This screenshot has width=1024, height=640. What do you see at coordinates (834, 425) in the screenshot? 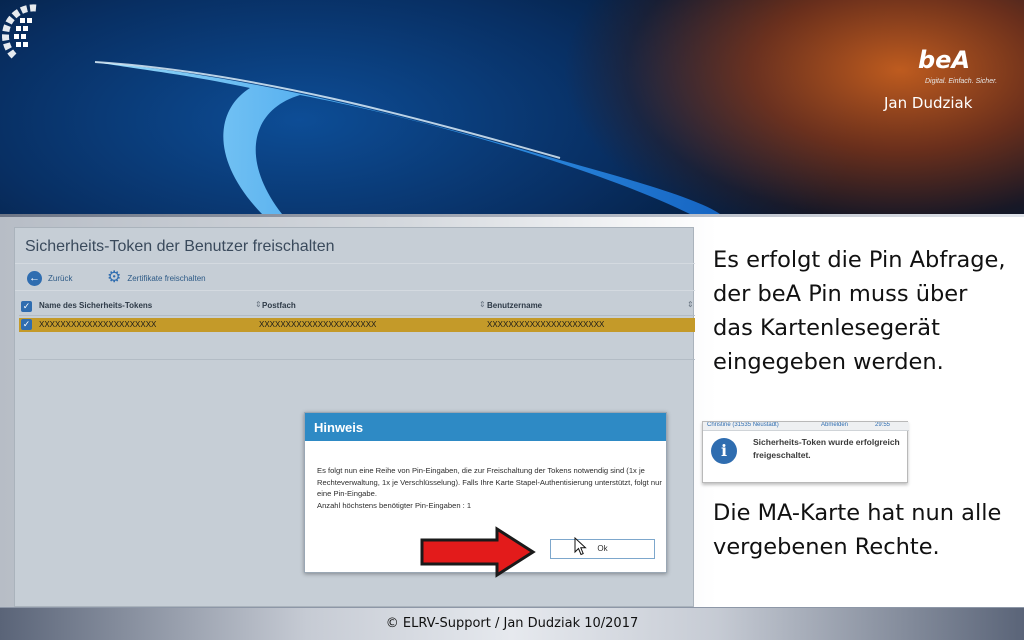
I see `logout-link: Abmelden` at bounding box center [834, 425].